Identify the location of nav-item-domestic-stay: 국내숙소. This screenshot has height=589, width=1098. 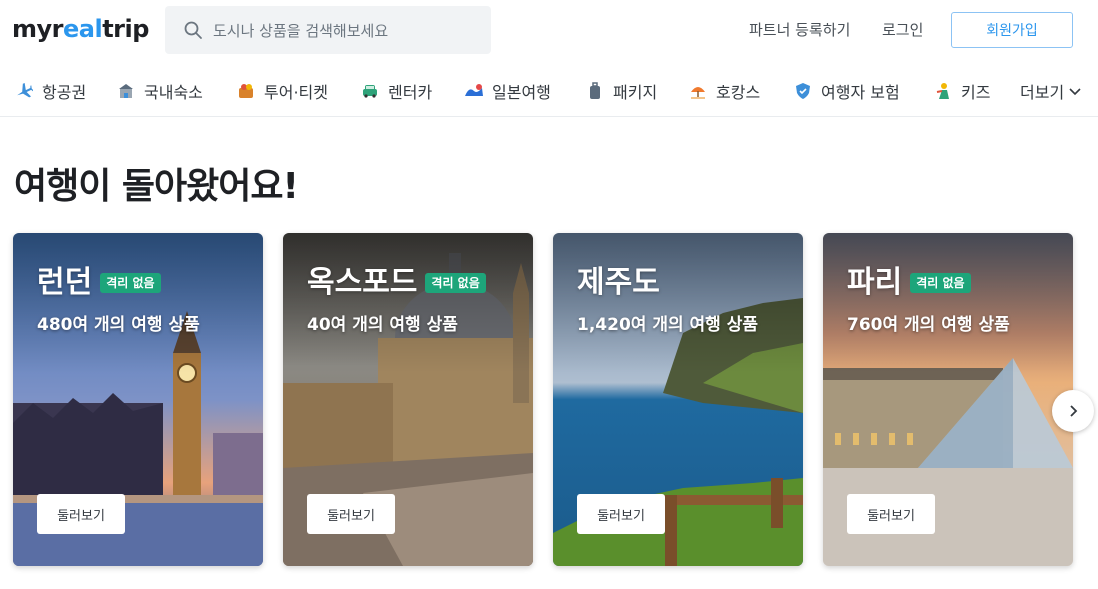
(159, 91).